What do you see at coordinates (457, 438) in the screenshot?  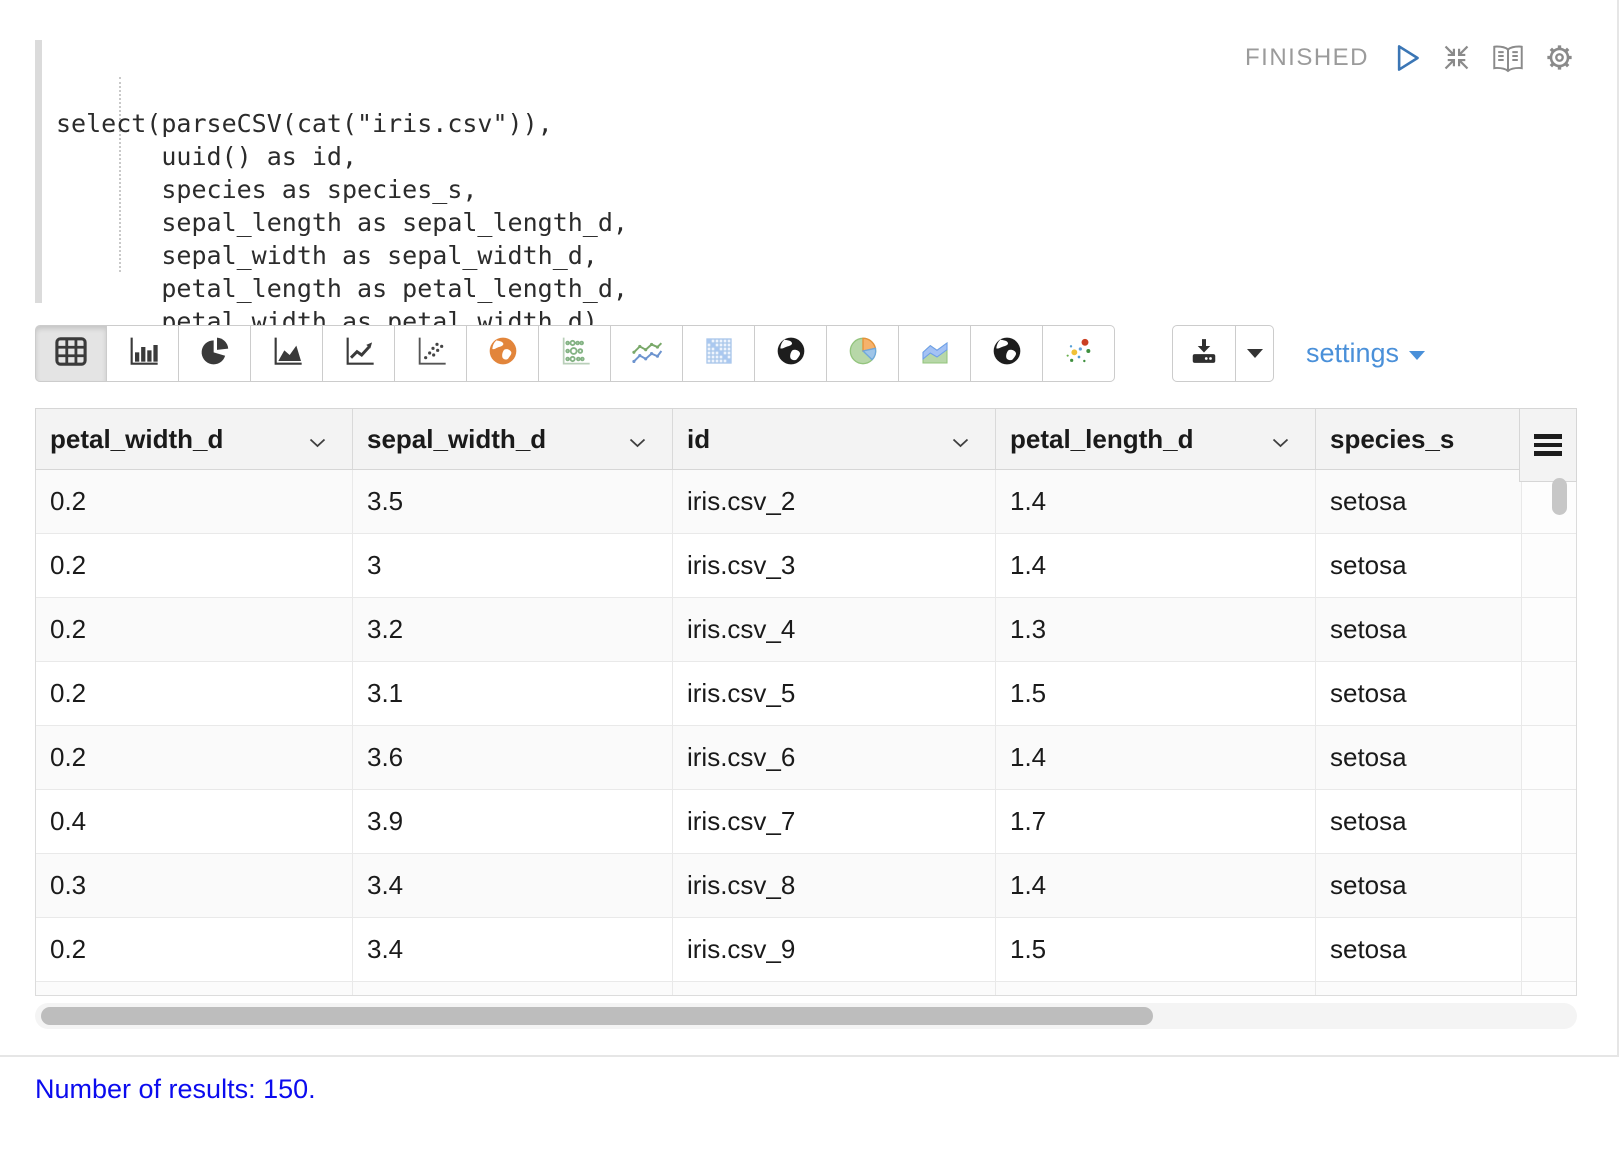 I see `column-header-label: sepal_width_d` at bounding box center [457, 438].